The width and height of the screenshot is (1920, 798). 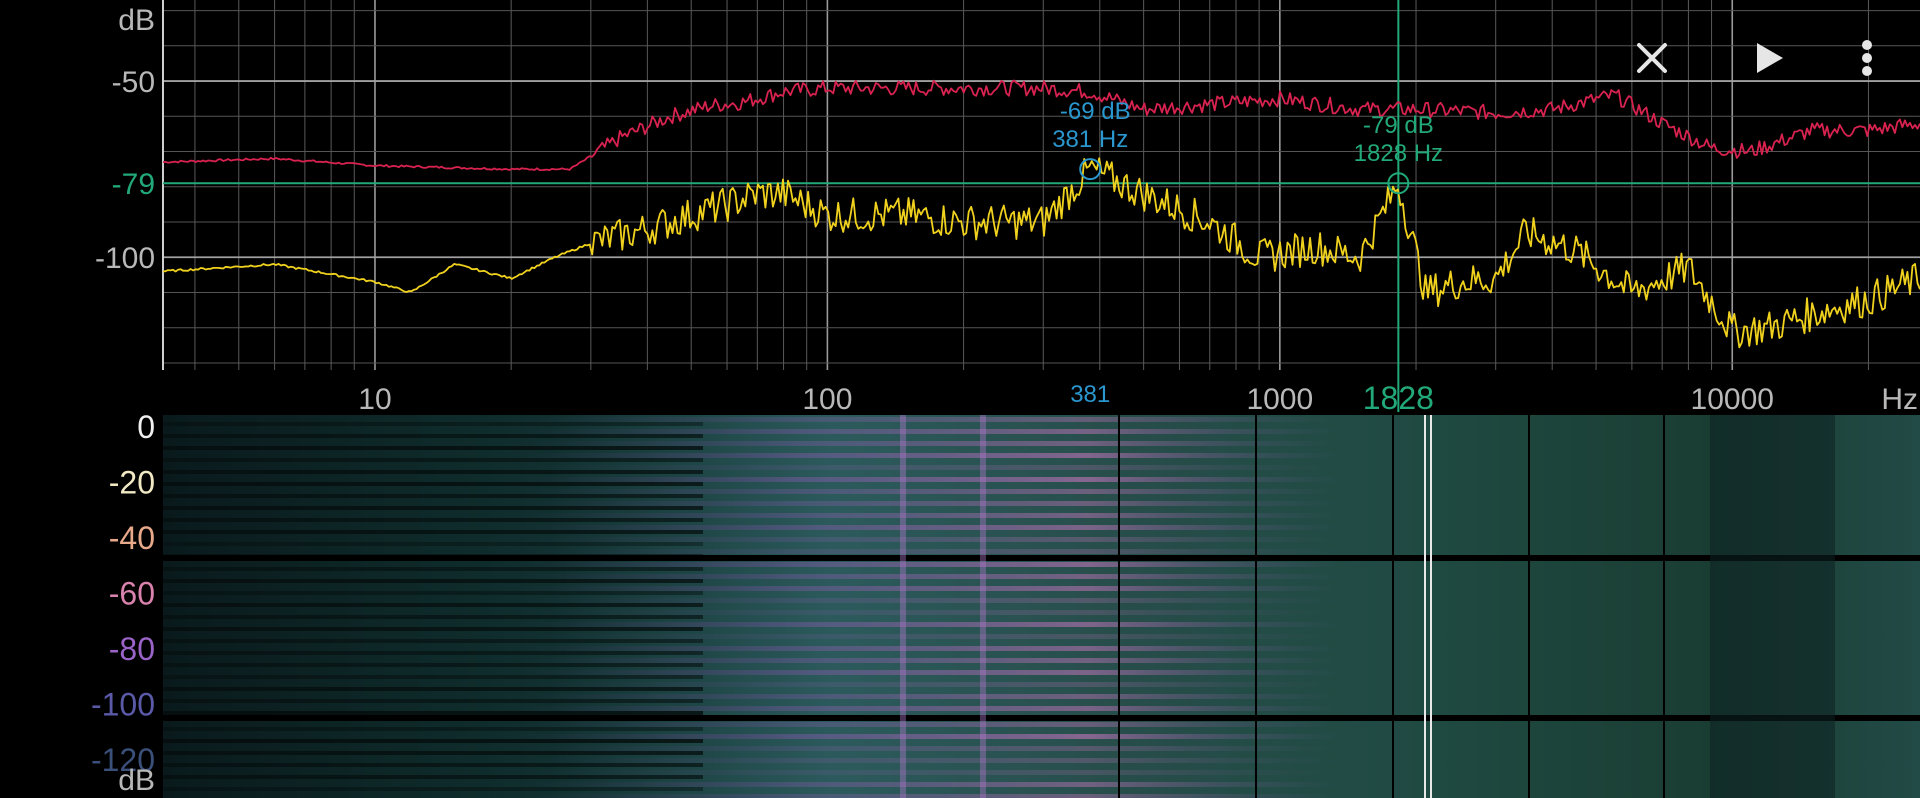 What do you see at coordinates (132, 483) in the screenshot?
I see `colorbar-tick-label: -20` at bounding box center [132, 483].